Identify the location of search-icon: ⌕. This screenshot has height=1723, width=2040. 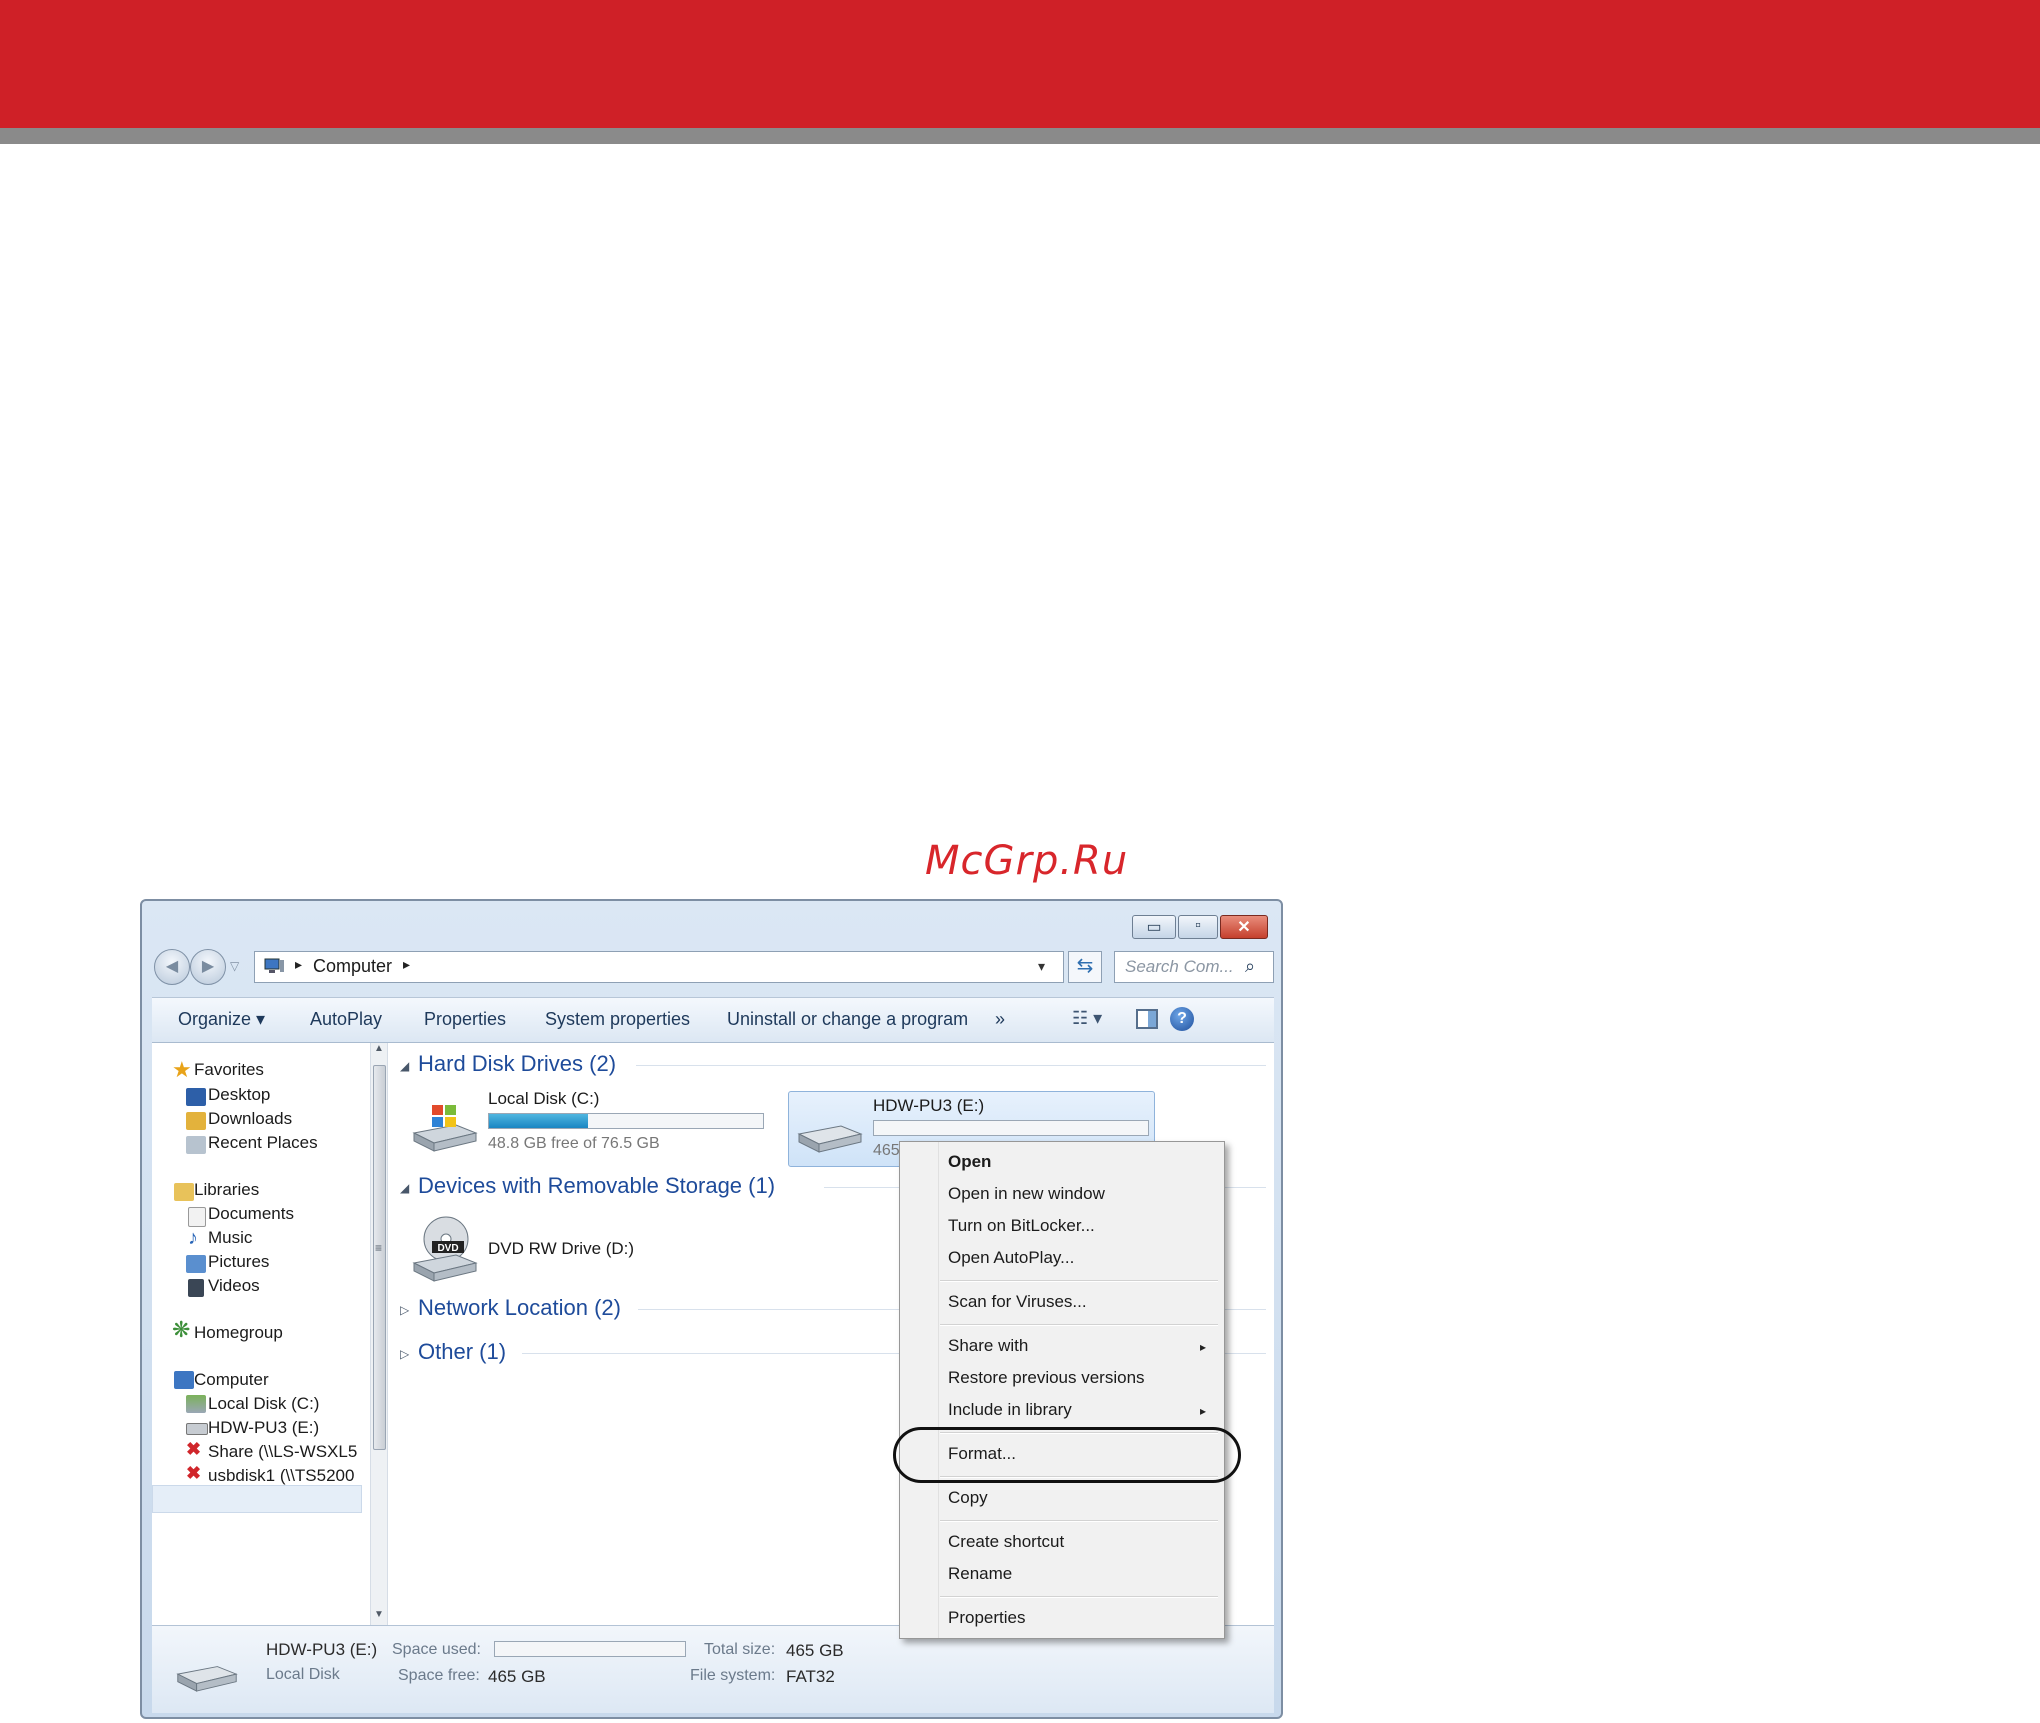
(1250, 966).